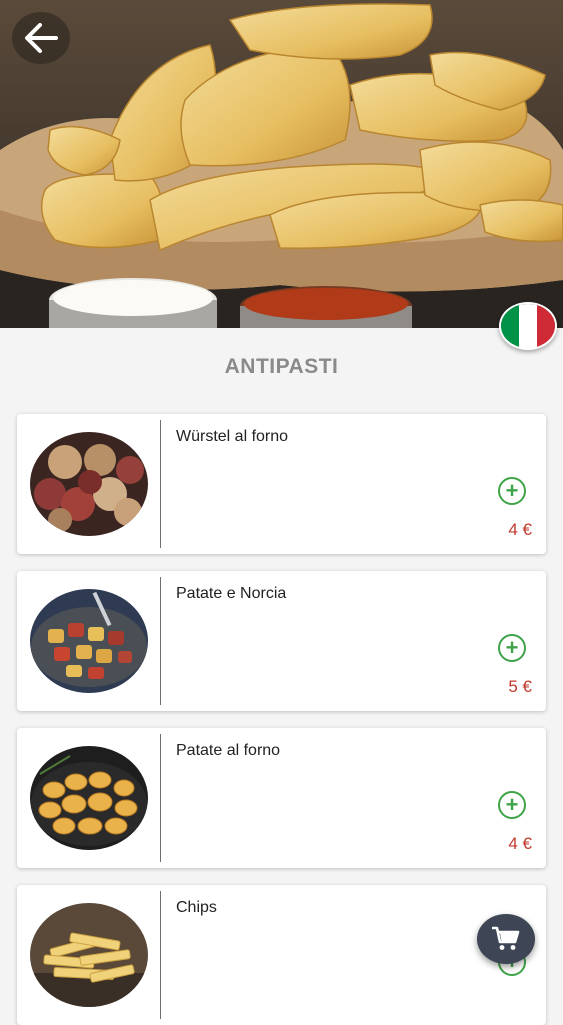 The height and width of the screenshot is (1025, 563). I want to click on menu-item-name: Würstel al forno, so click(232, 436).